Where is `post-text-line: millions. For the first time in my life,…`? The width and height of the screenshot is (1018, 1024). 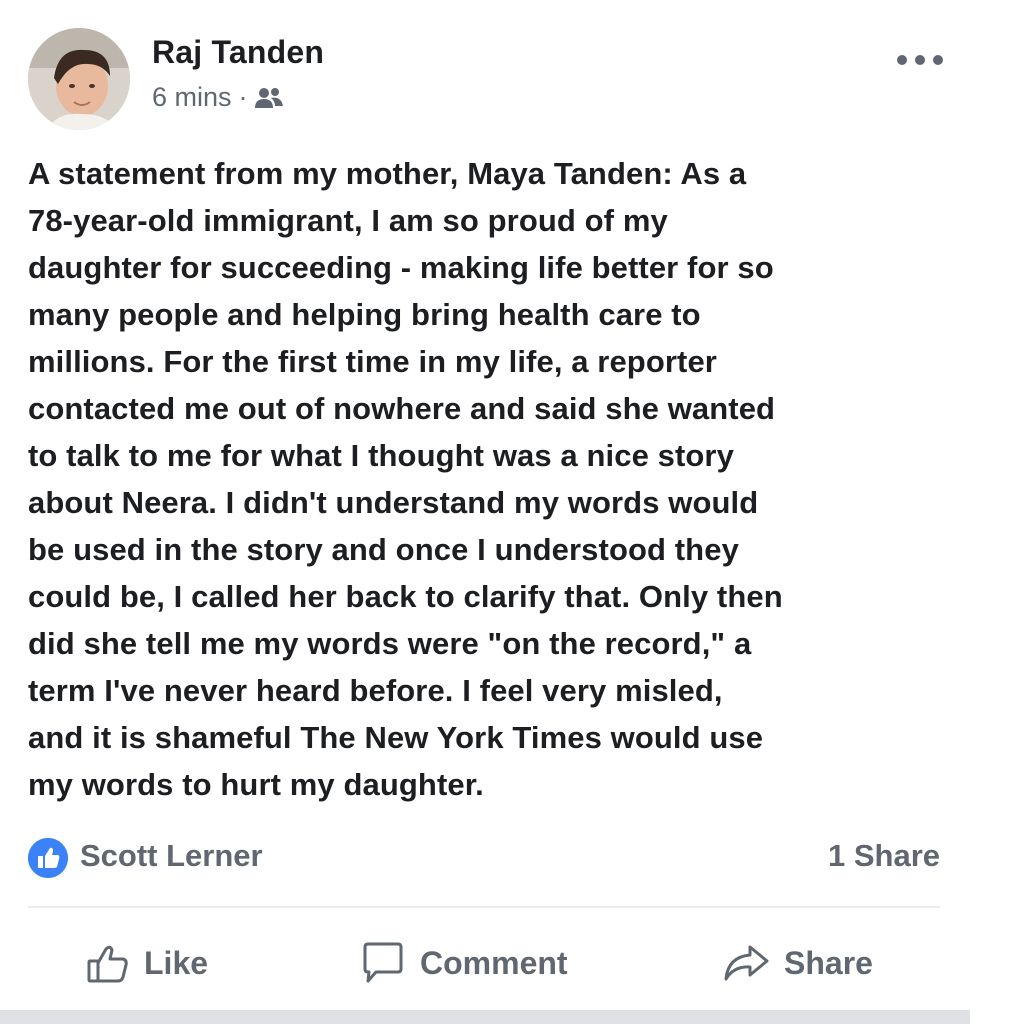
post-text-line: millions. For the first time in my life,… is located at coordinates (372, 361).